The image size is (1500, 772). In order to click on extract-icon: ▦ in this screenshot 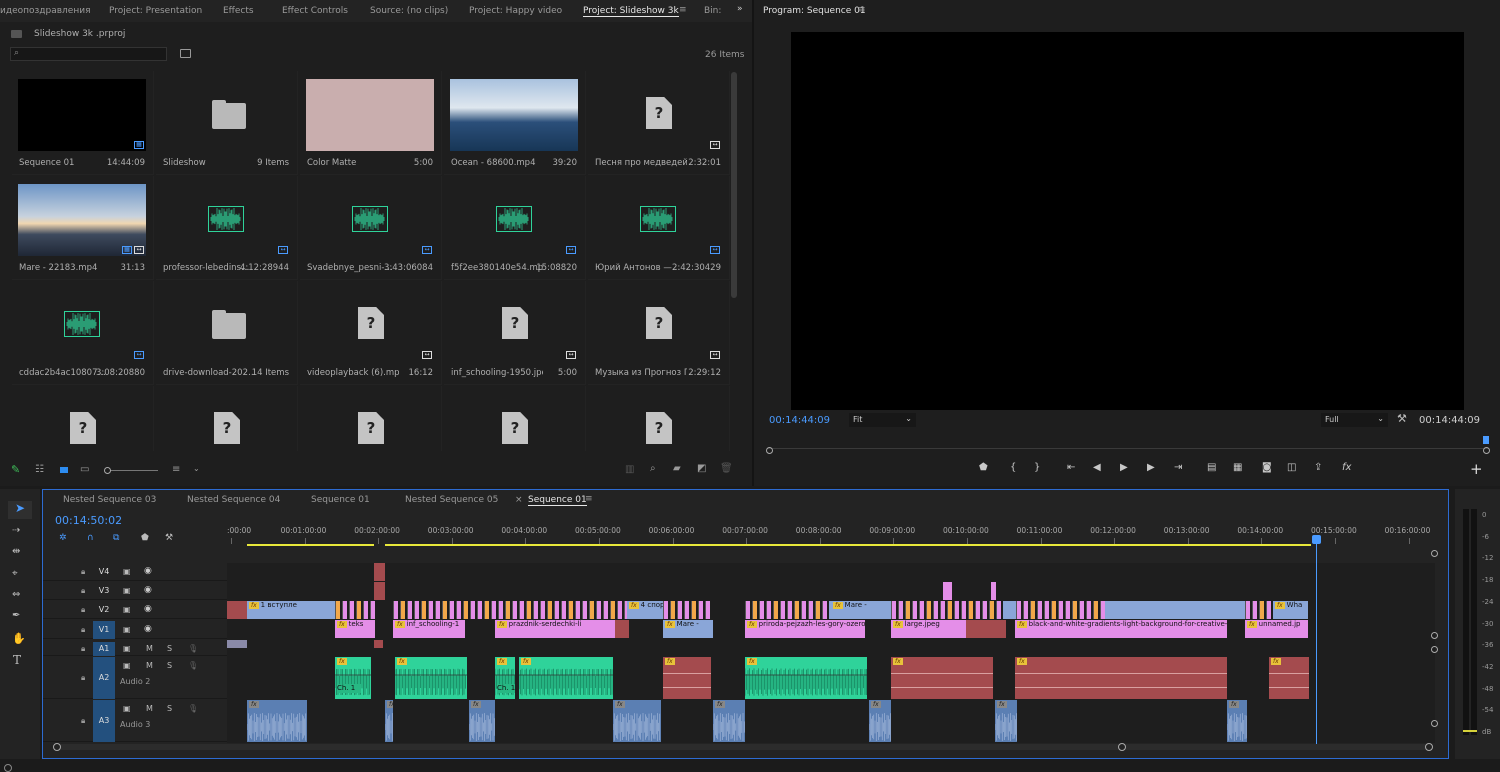, I will do `click(1237, 467)`.